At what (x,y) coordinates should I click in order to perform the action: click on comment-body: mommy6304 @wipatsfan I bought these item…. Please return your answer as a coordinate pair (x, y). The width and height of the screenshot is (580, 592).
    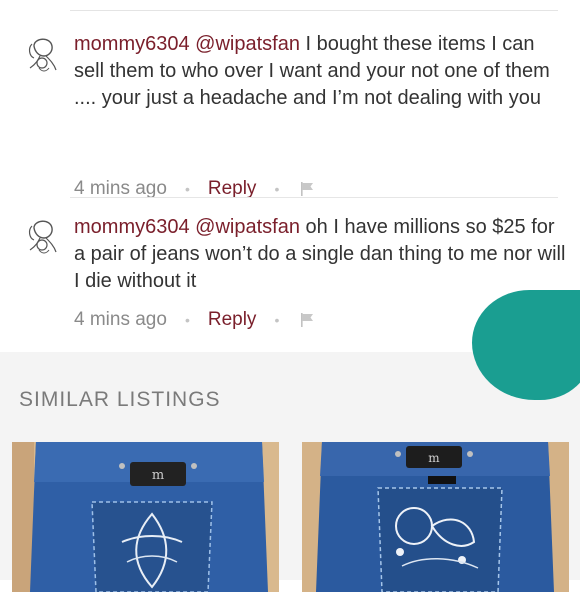
    Looking at the image, I should click on (321, 71).